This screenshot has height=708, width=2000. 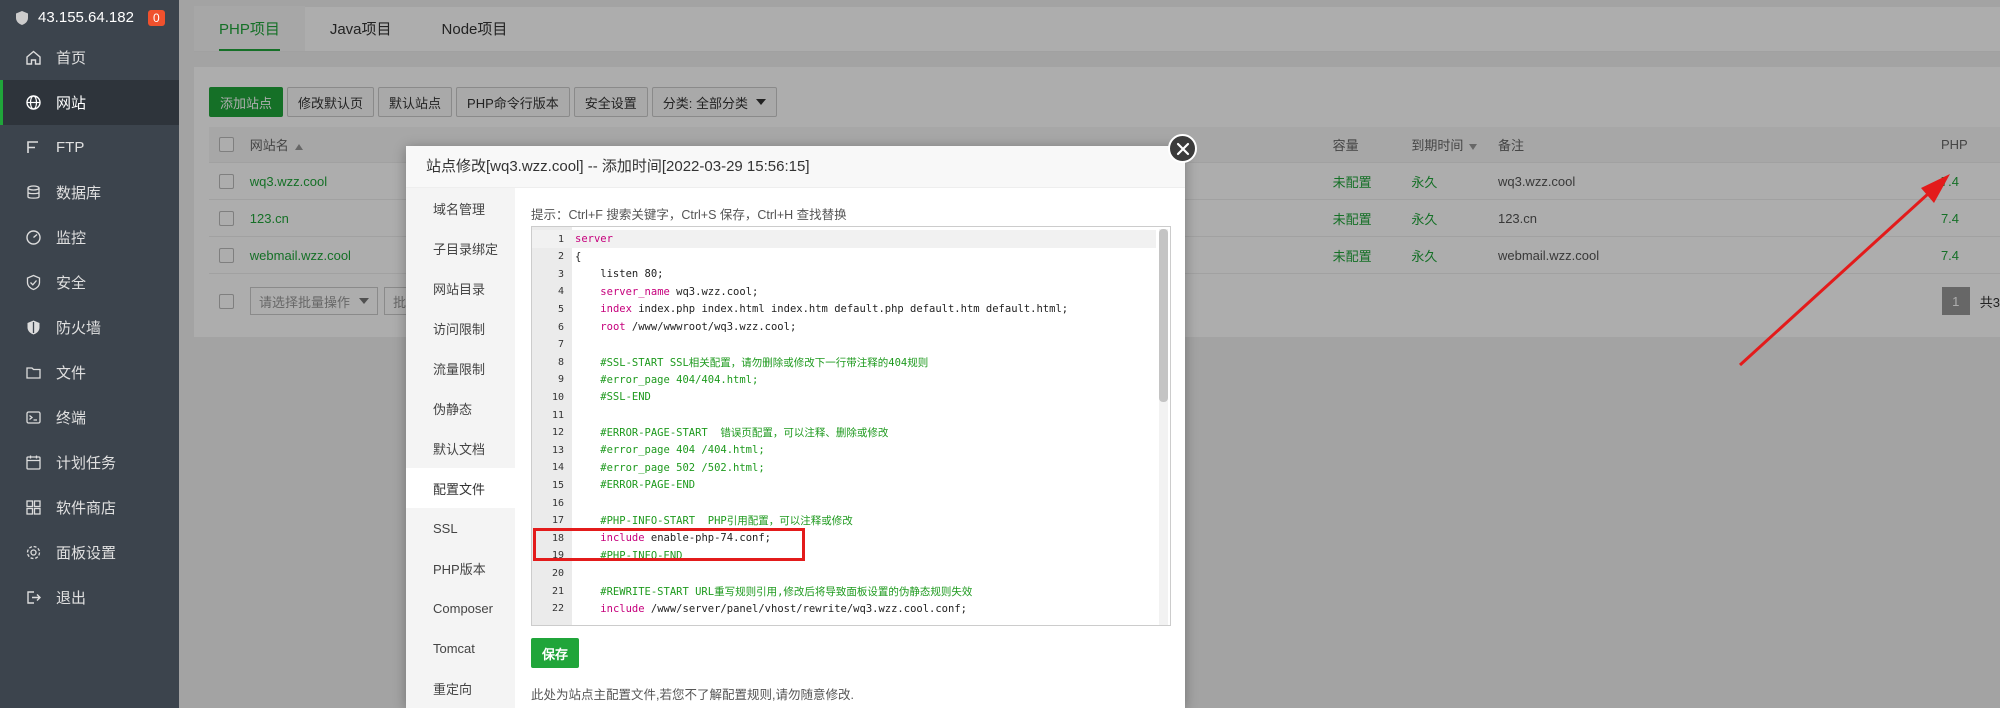 What do you see at coordinates (89, 282) in the screenshot?
I see `sidebar-item-5: 安全` at bounding box center [89, 282].